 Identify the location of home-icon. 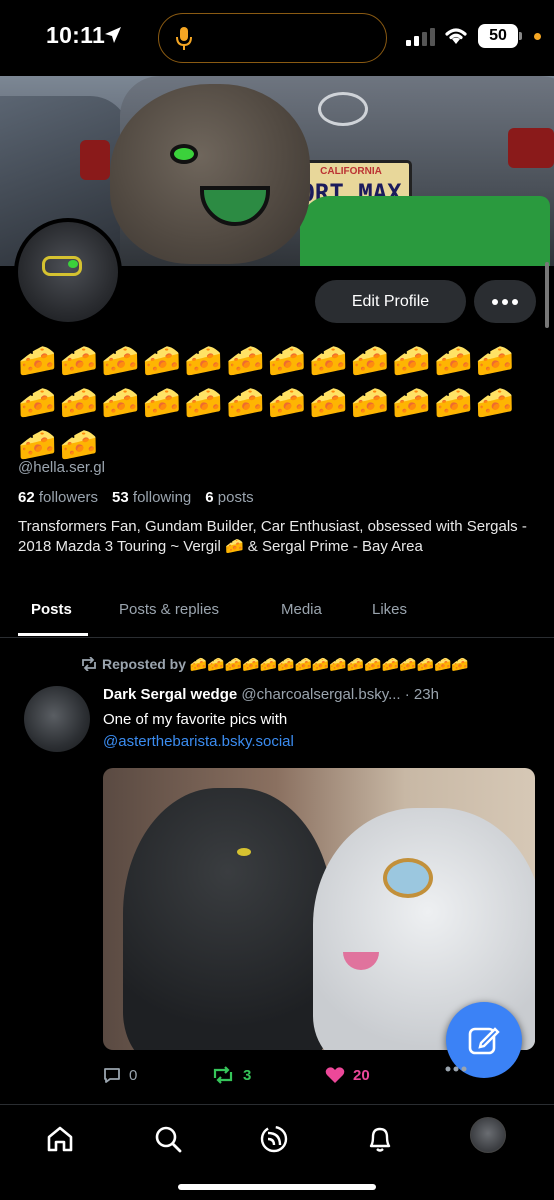
(60, 1139).